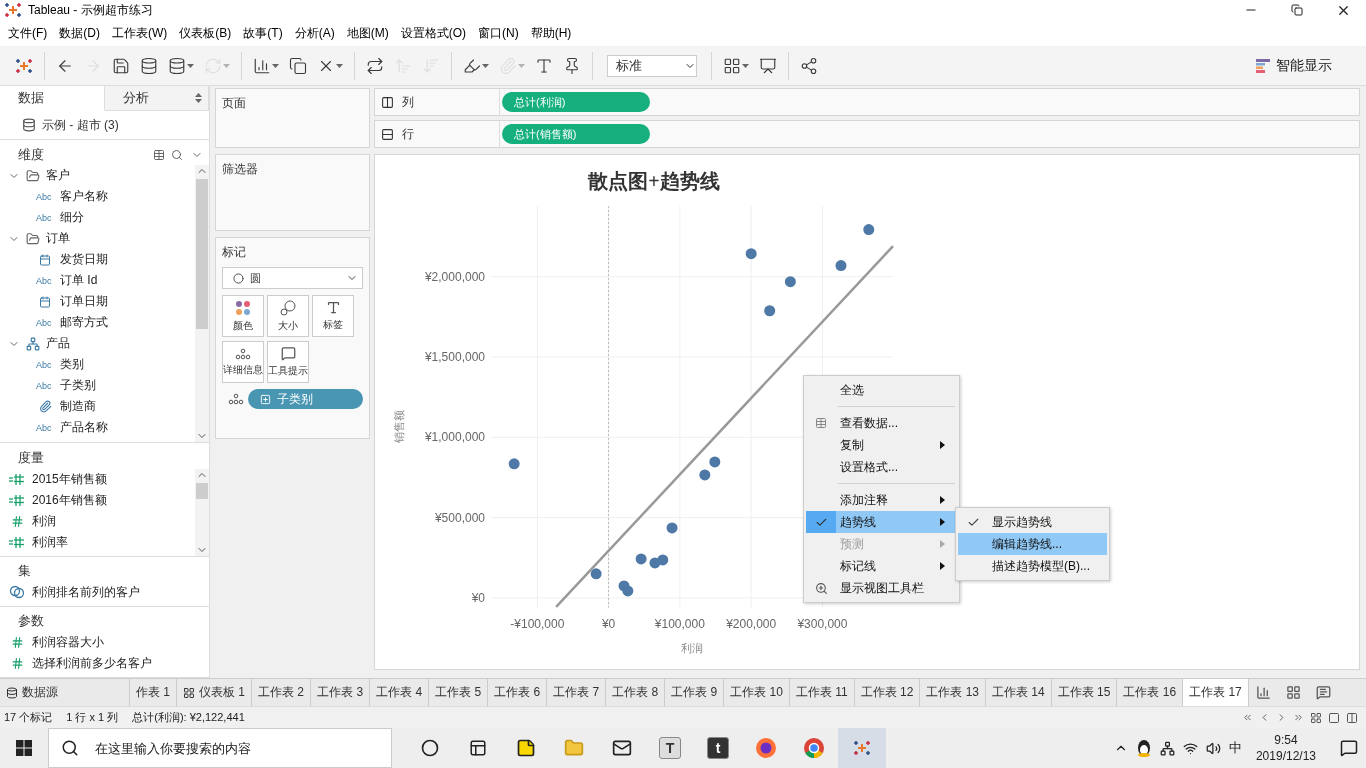 The height and width of the screenshot is (768, 1366). What do you see at coordinates (288, 316) in the screenshot?
I see `mark-property-button: 大小` at bounding box center [288, 316].